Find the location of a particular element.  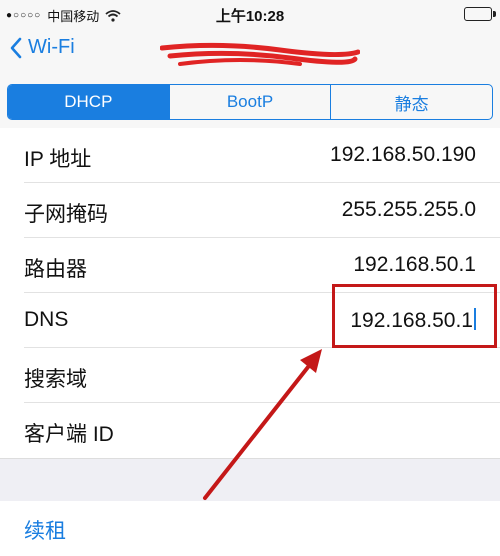

router-label: 路由器 is located at coordinates (55, 269).